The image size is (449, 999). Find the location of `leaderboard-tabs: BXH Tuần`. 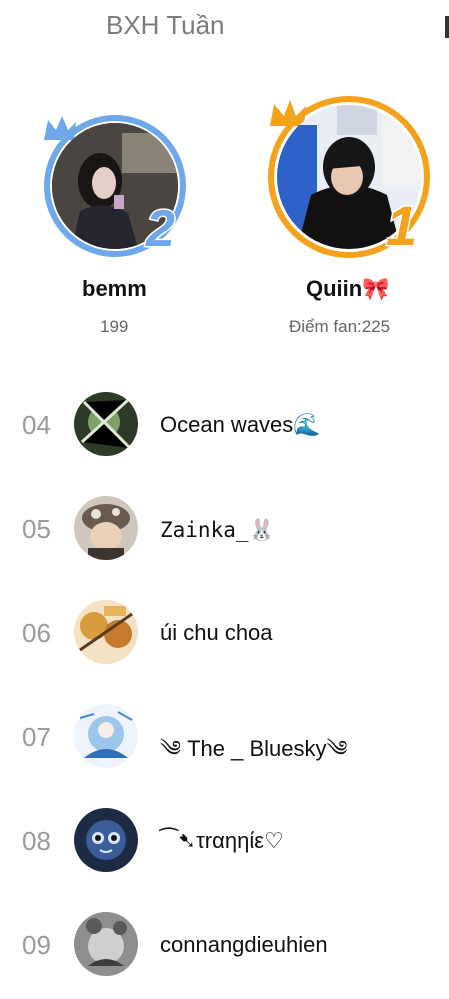

leaderboard-tabs: BXH Tuần is located at coordinates (224, 28).